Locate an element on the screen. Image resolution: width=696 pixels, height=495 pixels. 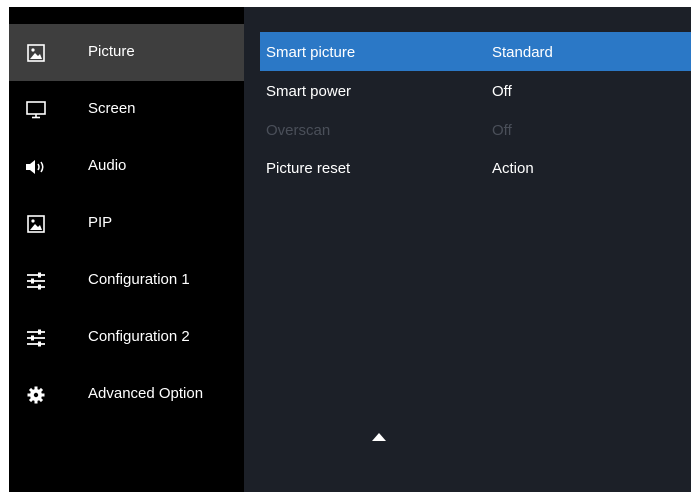
menu-row-smart-power: Smart power Off is located at coordinates (475, 90).